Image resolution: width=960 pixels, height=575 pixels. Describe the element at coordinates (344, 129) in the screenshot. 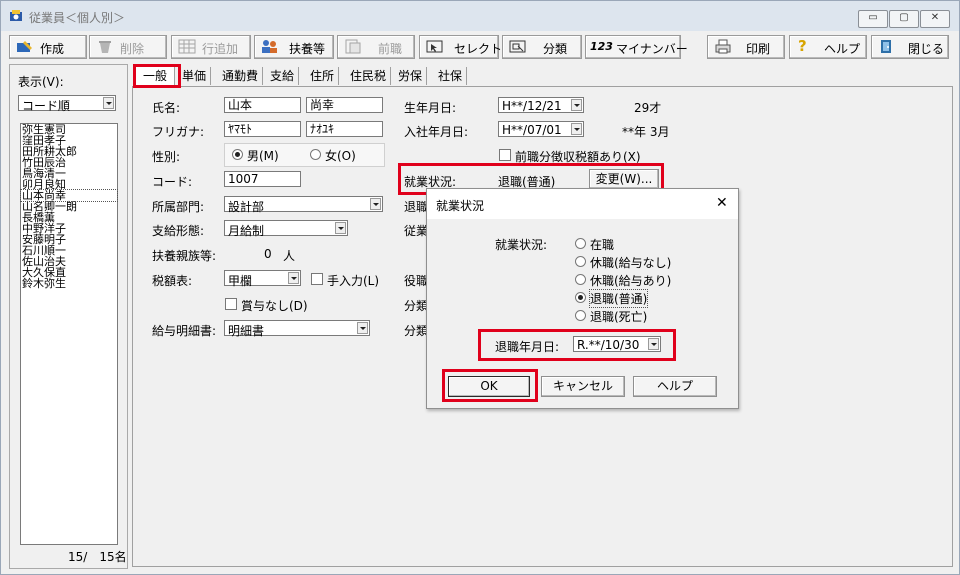

I see `first-kana-input: ﾅｵﾕｷ` at that location.